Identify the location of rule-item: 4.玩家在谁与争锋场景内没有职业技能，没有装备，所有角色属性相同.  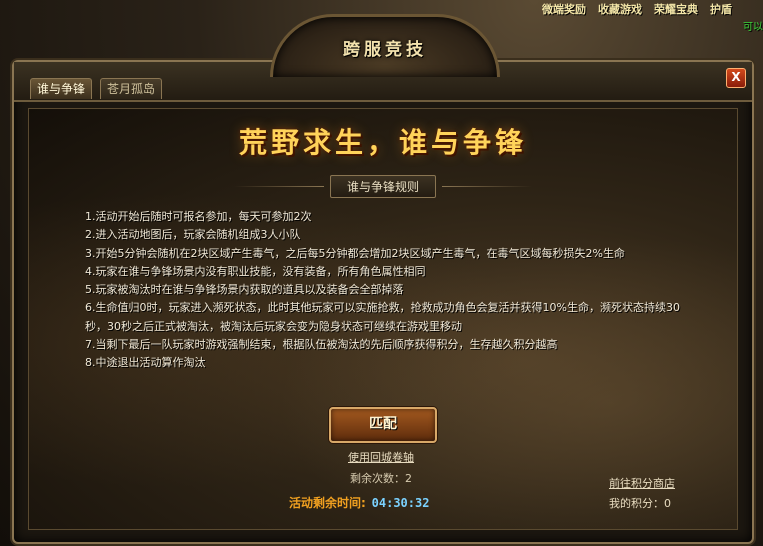
(255, 271).